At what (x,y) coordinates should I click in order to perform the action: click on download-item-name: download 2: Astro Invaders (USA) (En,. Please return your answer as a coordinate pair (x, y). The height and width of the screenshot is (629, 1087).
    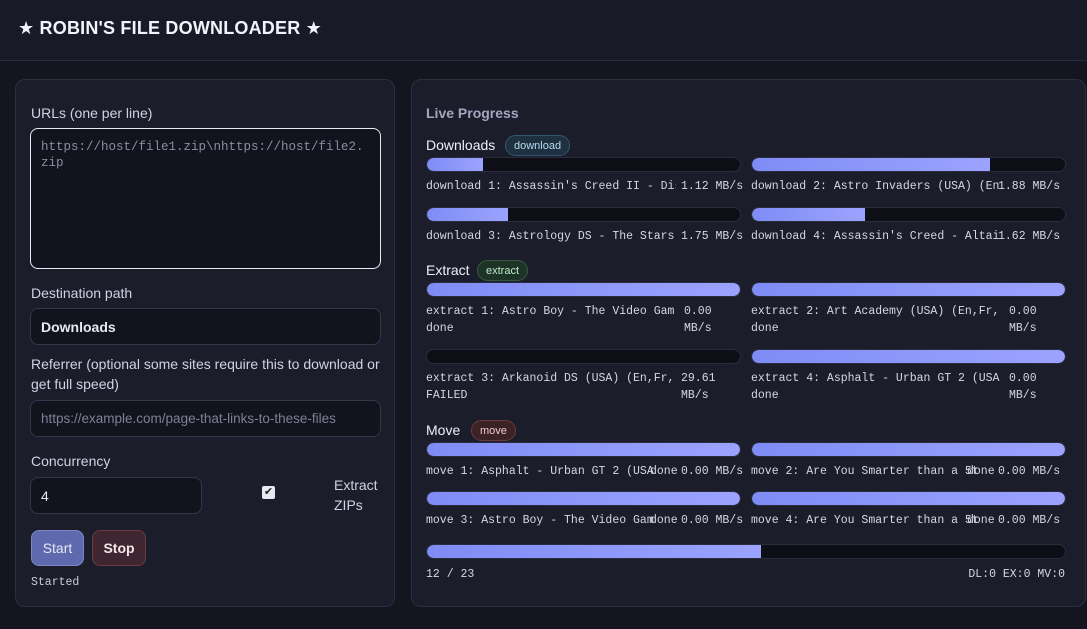
    Looking at the image, I should click on (876, 186).